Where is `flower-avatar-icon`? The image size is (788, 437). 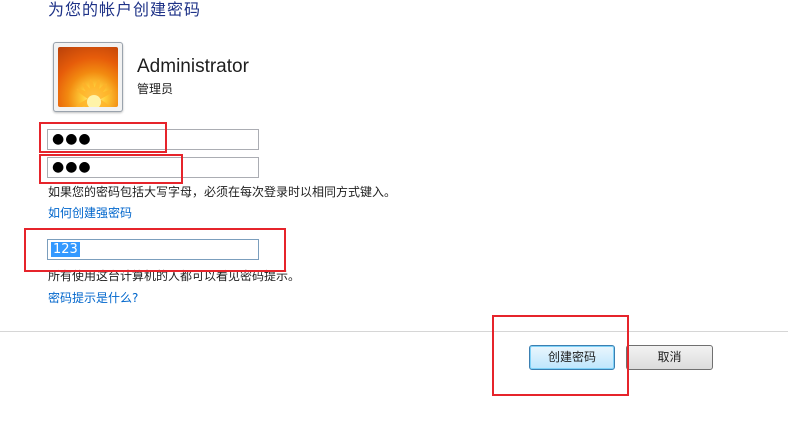
flower-avatar-icon is located at coordinates (88, 77).